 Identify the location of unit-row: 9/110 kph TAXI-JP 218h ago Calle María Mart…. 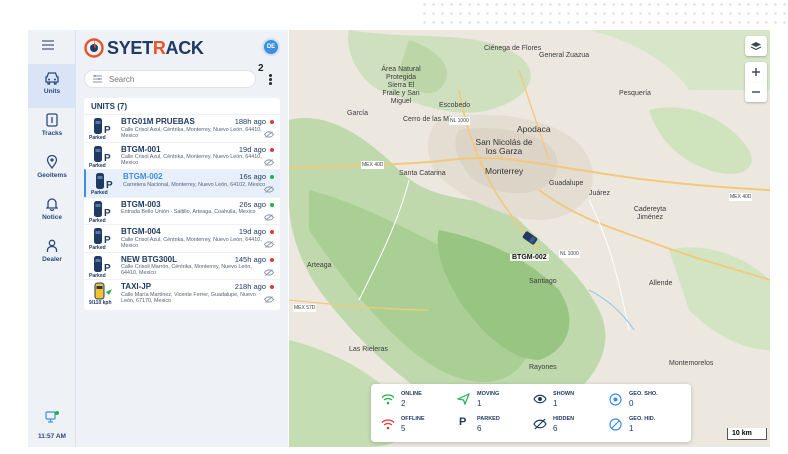
(182, 293).